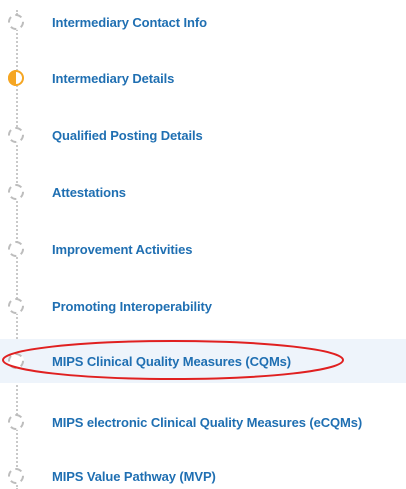 This screenshot has height=489, width=406. I want to click on step-label: Intermediary Contact Info, so click(129, 22).